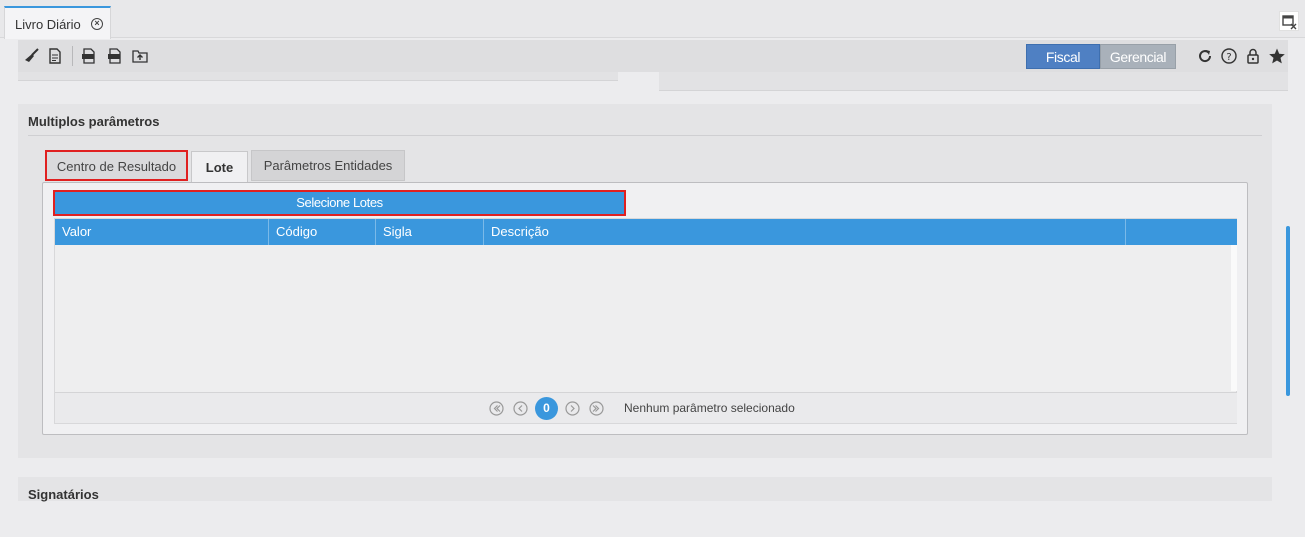 The height and width of the screenshot is (537, 1305). I want to click on signatarios-section: Signatários, so click(645, 489).